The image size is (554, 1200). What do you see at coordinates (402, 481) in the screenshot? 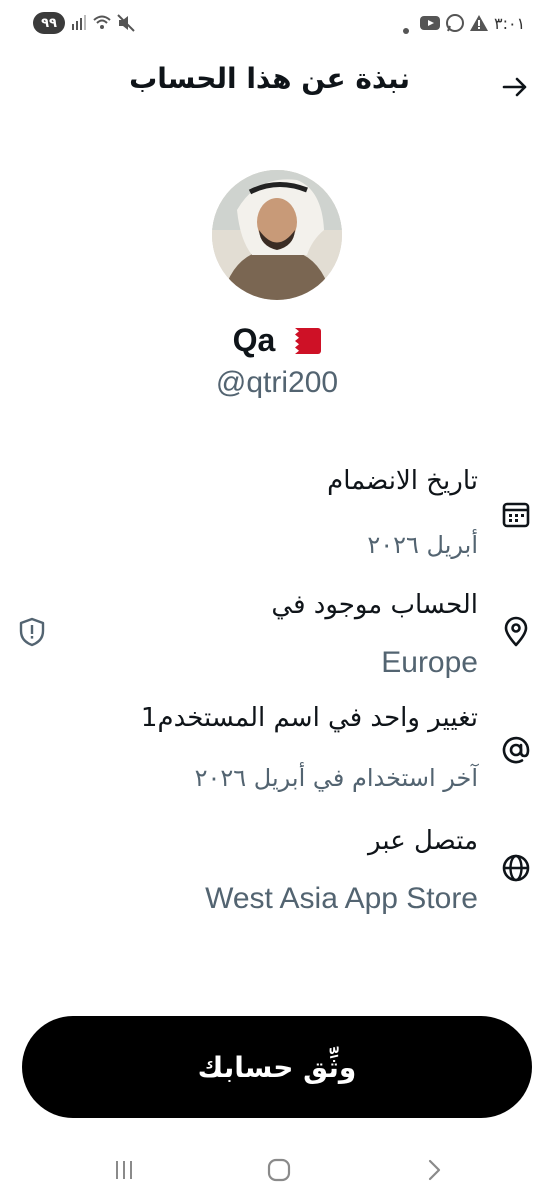
I see `joined-label: تاريخ الانضمام` at bounding box center [402, 481].